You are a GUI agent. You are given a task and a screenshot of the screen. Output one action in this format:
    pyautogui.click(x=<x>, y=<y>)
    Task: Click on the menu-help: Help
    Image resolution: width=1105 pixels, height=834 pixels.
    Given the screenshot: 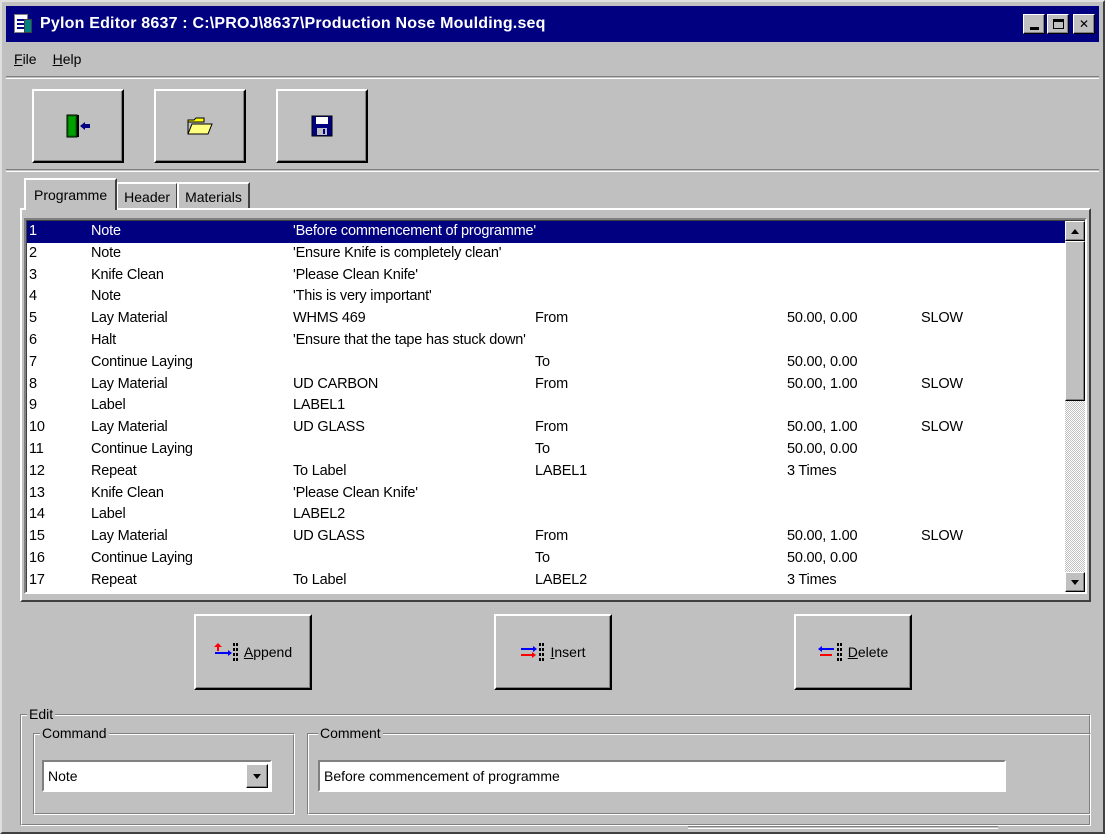 What is the action you would take?
    pyautogui.click(x=67, y=59)
    